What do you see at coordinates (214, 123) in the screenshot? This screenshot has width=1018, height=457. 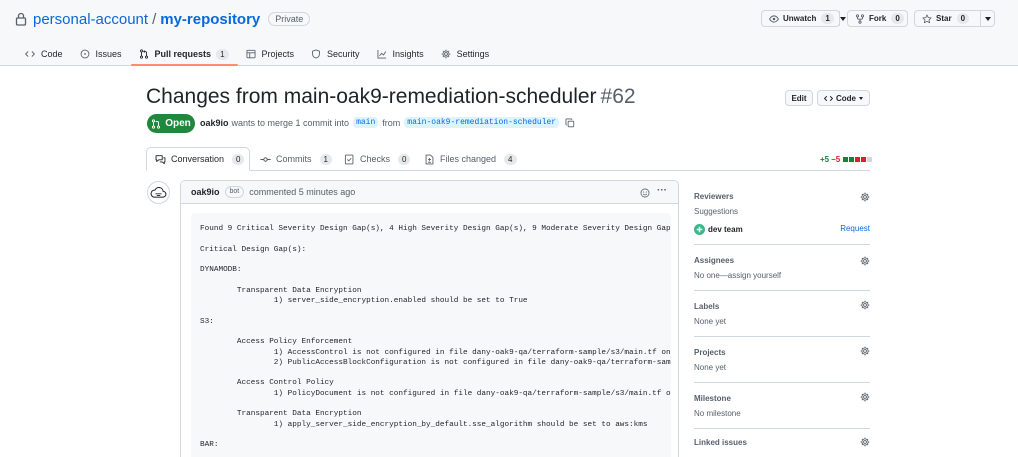 I see `pr-author-link: oak9io` at bounding box center [214, 123].